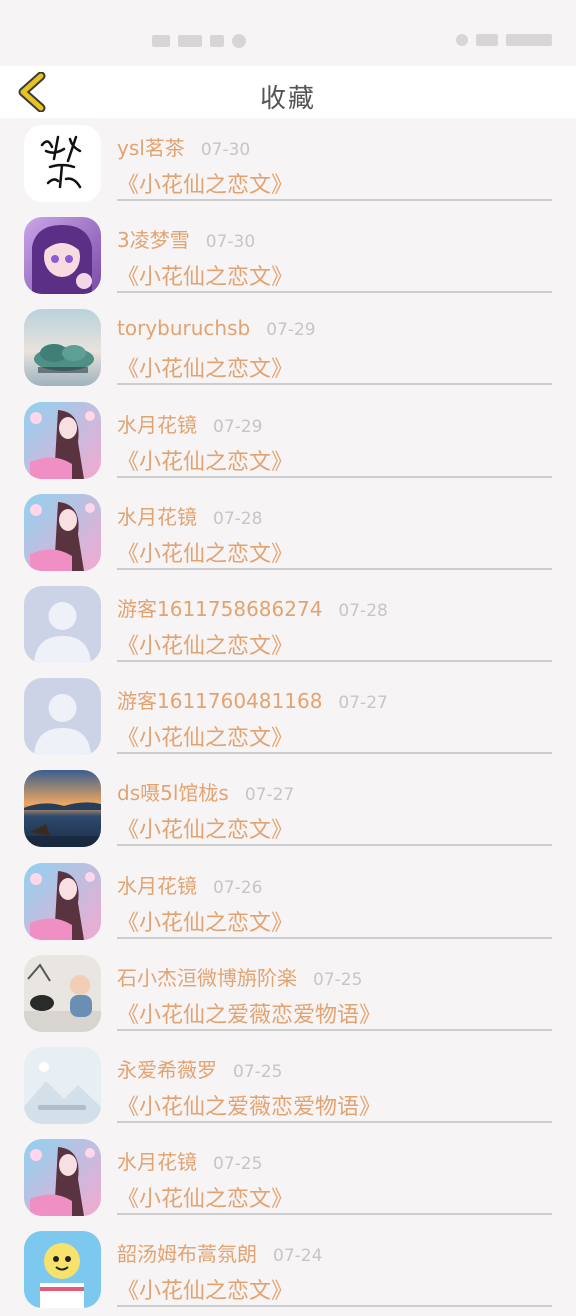 The height and width of the screenshot is (1316, 576). Describe the element at coordinates (62, 348) in the screenshot. I see `island-avatar` at that location.